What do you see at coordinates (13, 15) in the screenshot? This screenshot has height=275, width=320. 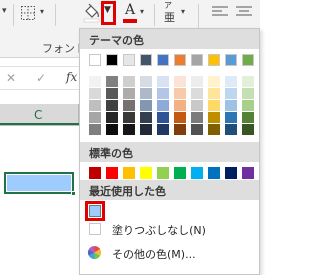 I see `ribbon-separator` at bounding box center [13, 15].